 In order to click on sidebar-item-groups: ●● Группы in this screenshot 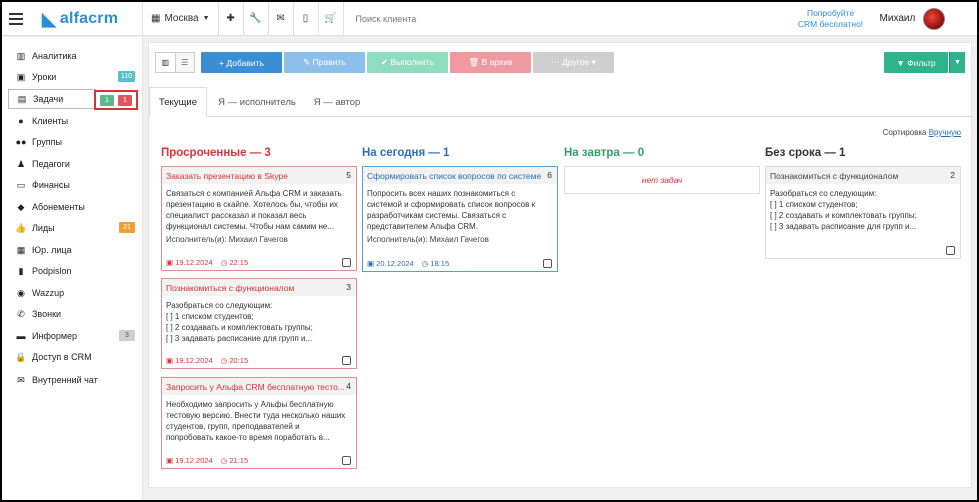, I will do `click(75, 142)`.